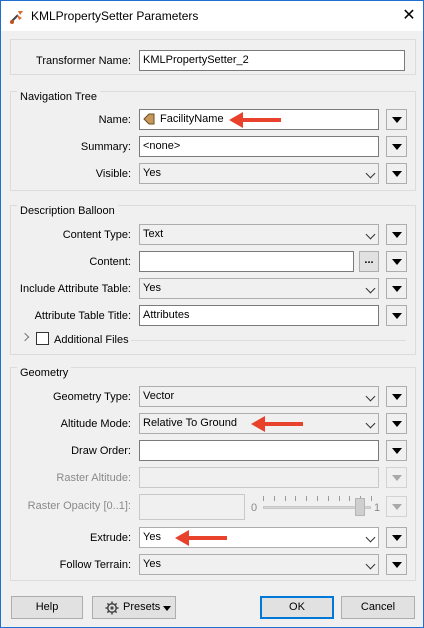 The width and height of the screenshot is (424, 628). What do you see at coordinates (396, 450) in the screenshot?
I see `draw-order-menu-button` at bounding box center [396, 450].